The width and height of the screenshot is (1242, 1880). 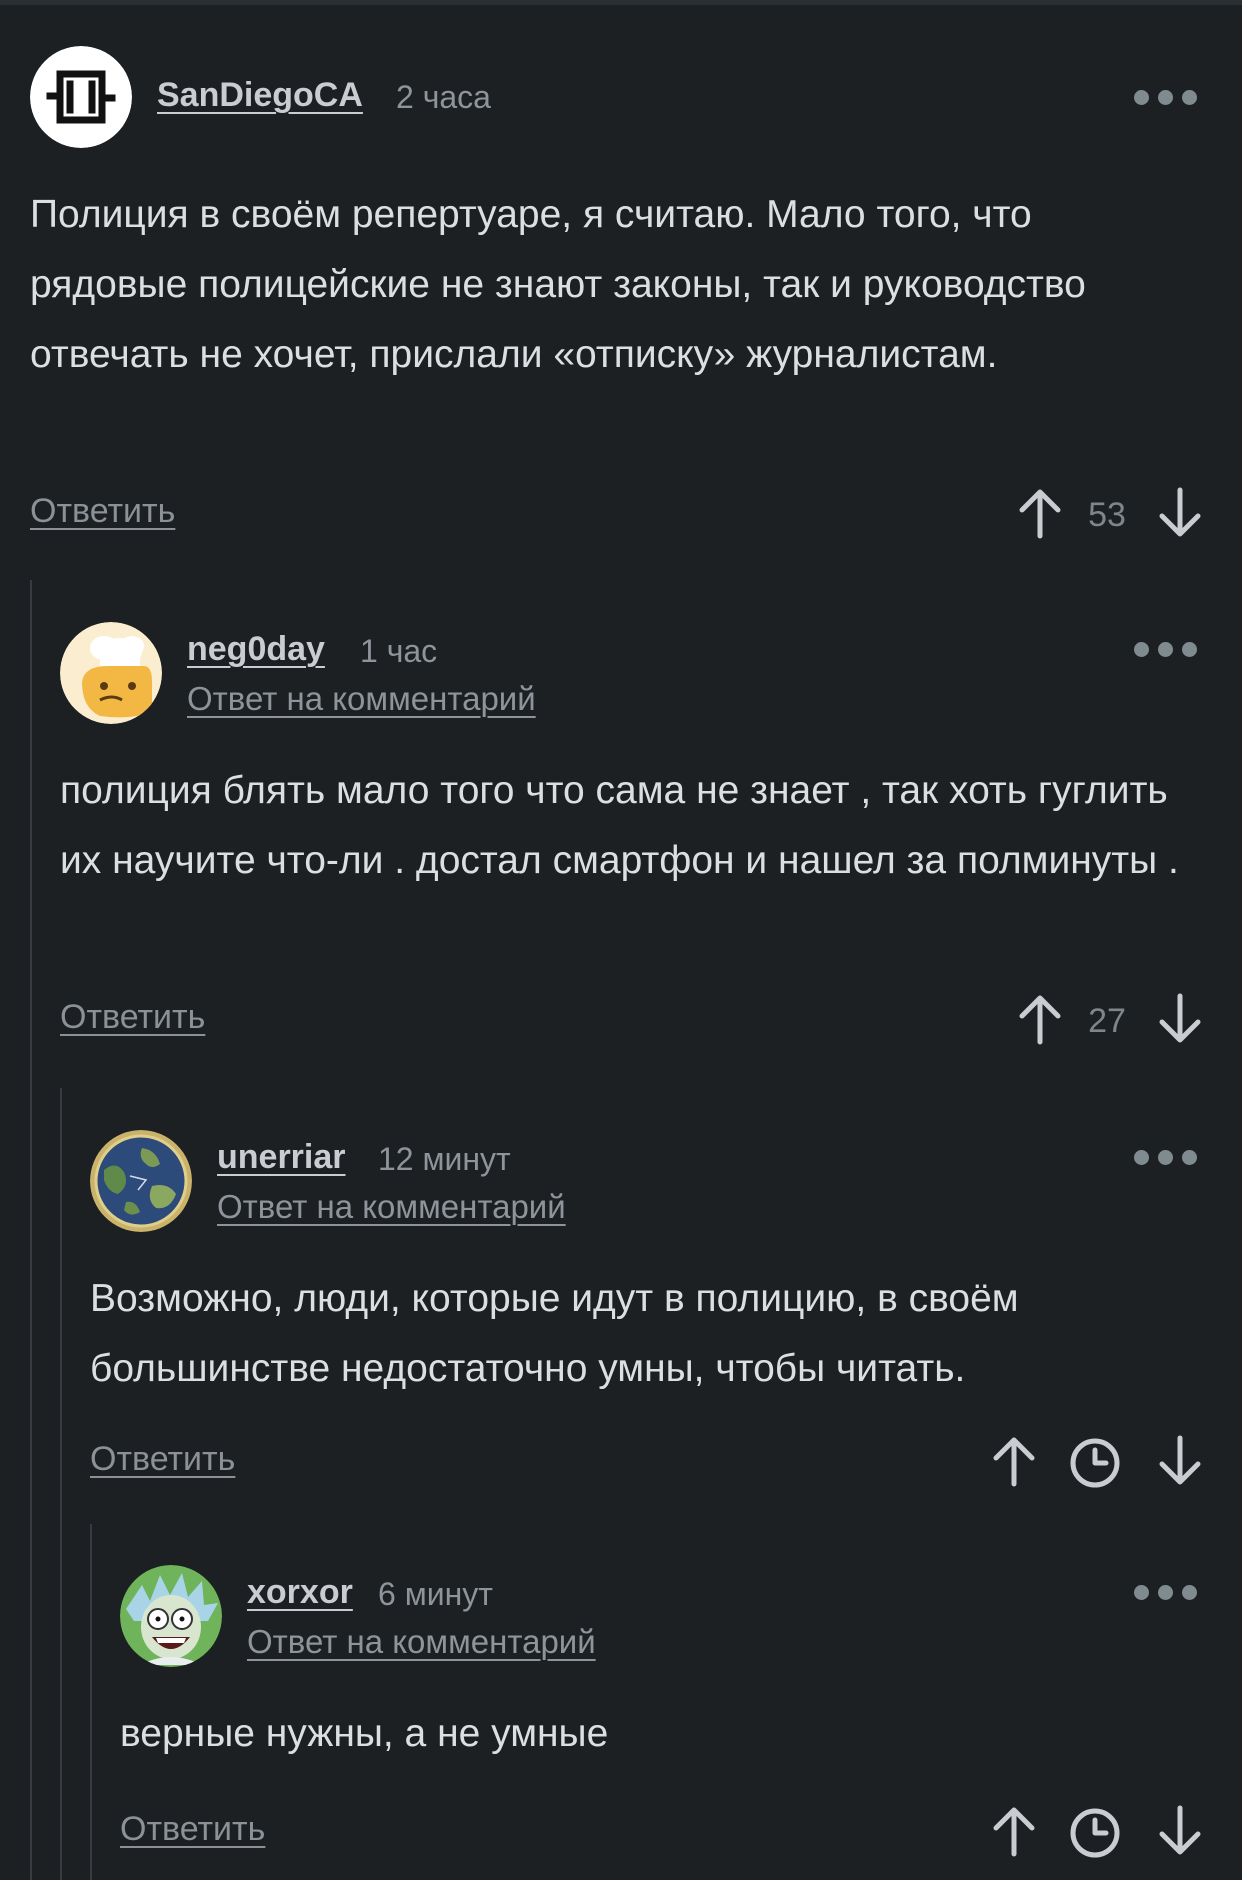 What do you see at coordinates (435, 1594) in the screenshot?
I see `comment-time: 6 минут` at bounding box center [435, 1594].